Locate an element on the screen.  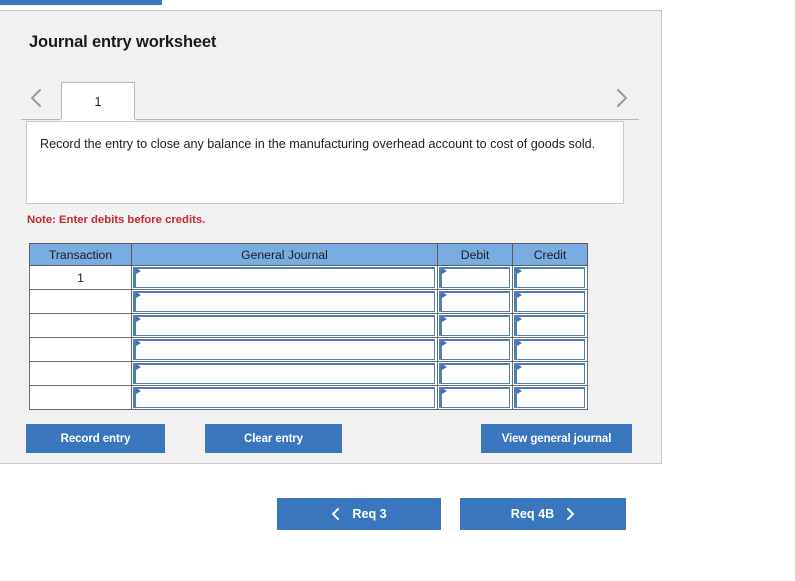
next-requirement-button: Req 4B is located at coordinates (543, 514).